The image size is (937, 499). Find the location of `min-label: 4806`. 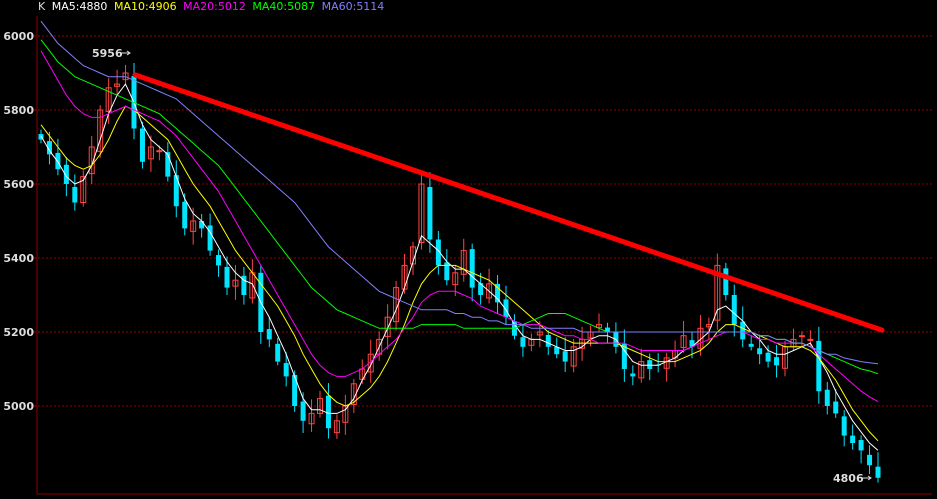

min-label: 4806 is located at coordinates (848, 478).